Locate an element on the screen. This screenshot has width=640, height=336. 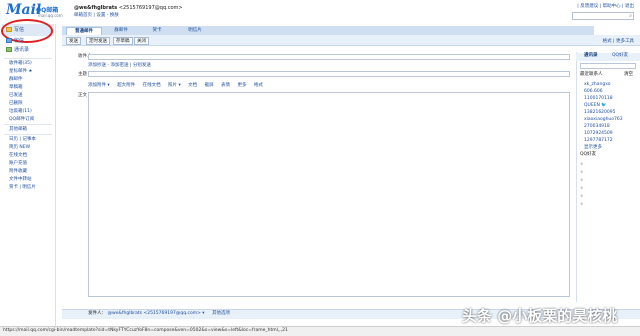
nav-contacts: 通讯录 is located at coordinates (17, 50).